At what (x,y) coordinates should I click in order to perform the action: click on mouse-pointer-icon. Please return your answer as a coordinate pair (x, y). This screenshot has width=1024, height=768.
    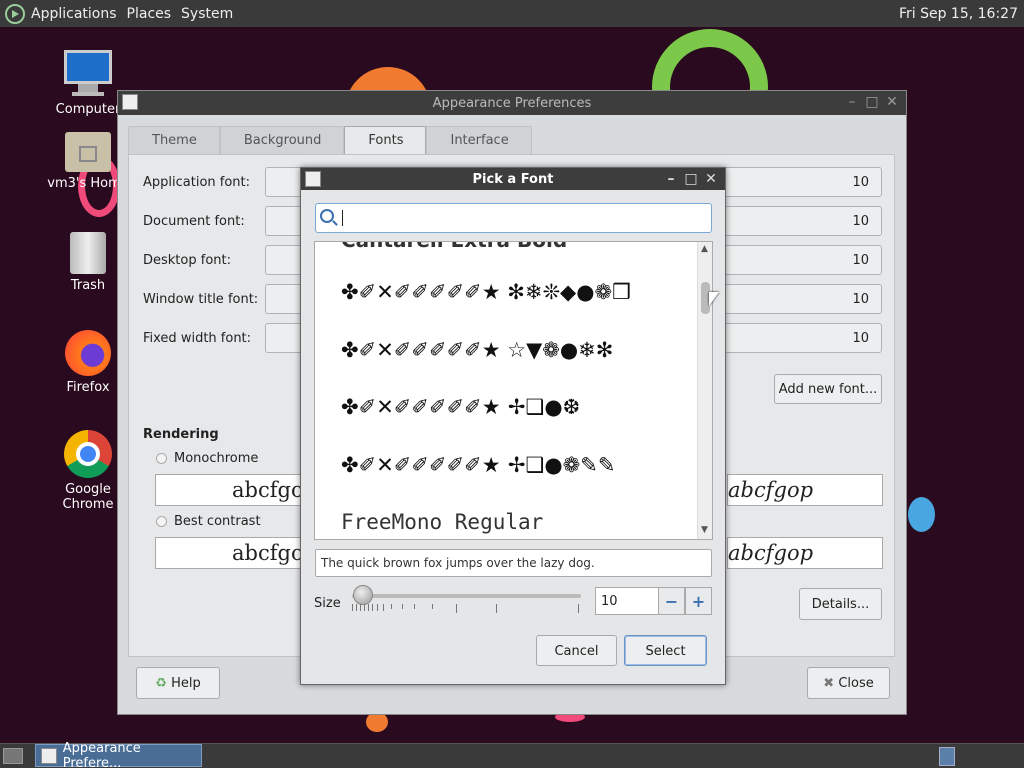
    Looking at the image, I should click on (714, 299).